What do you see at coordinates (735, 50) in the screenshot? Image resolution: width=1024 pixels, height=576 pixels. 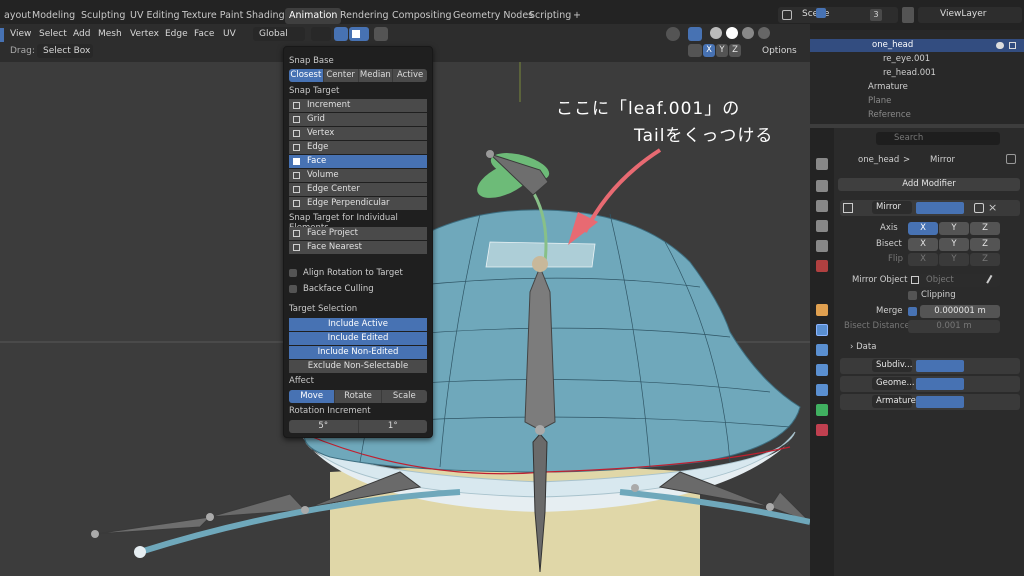 I see `mirror-z-toggle: Z` at bounding box center [735, 50].